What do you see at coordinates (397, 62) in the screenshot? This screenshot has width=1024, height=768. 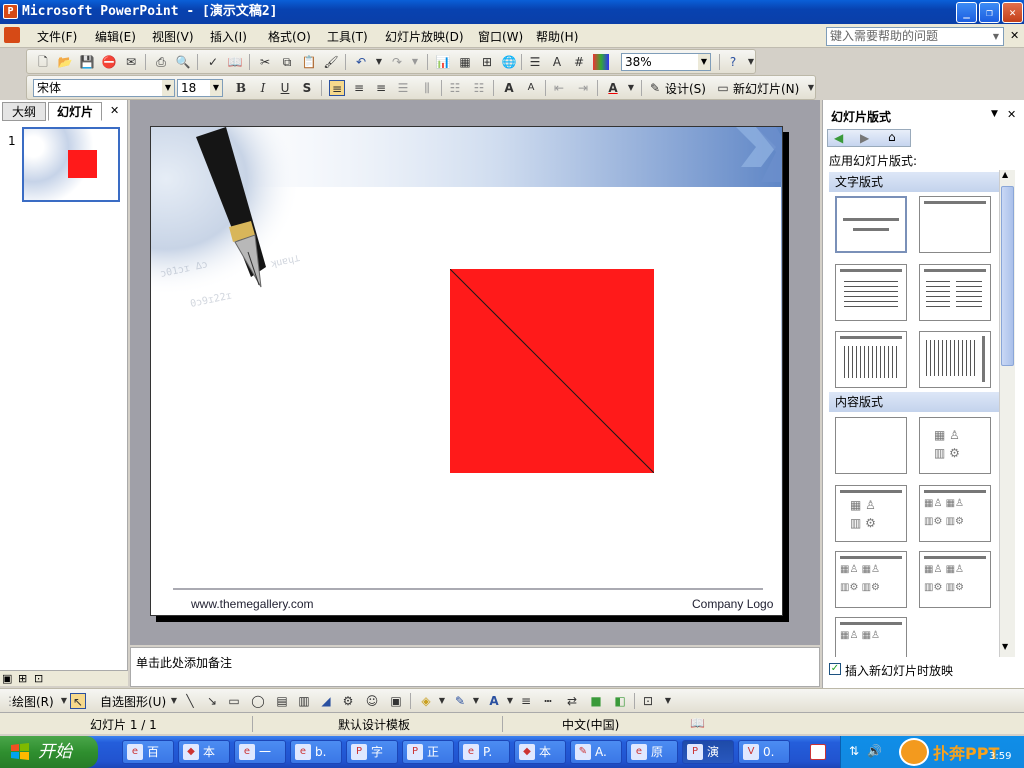 I see `redo-icon: ↷` at bounding box center [397, 62].